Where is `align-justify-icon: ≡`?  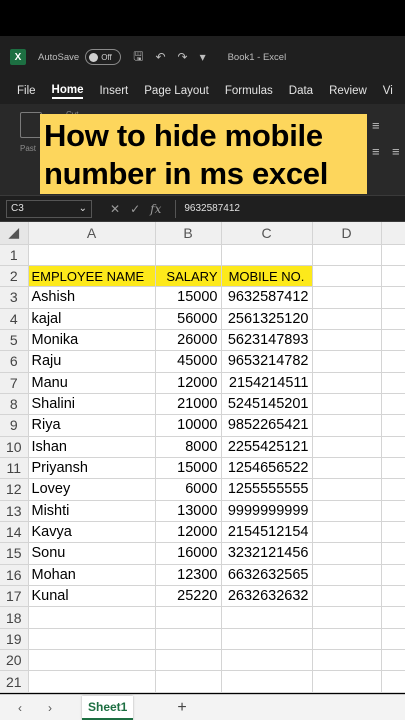 align-justify-icon: ≡ is located at coordinates (396, 151).